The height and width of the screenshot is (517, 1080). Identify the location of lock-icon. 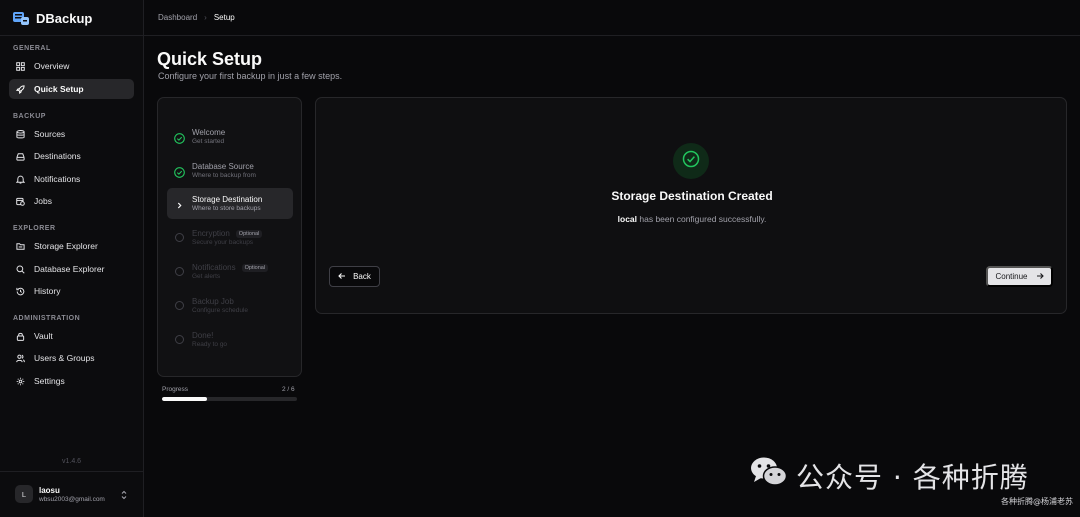
(20, 336).